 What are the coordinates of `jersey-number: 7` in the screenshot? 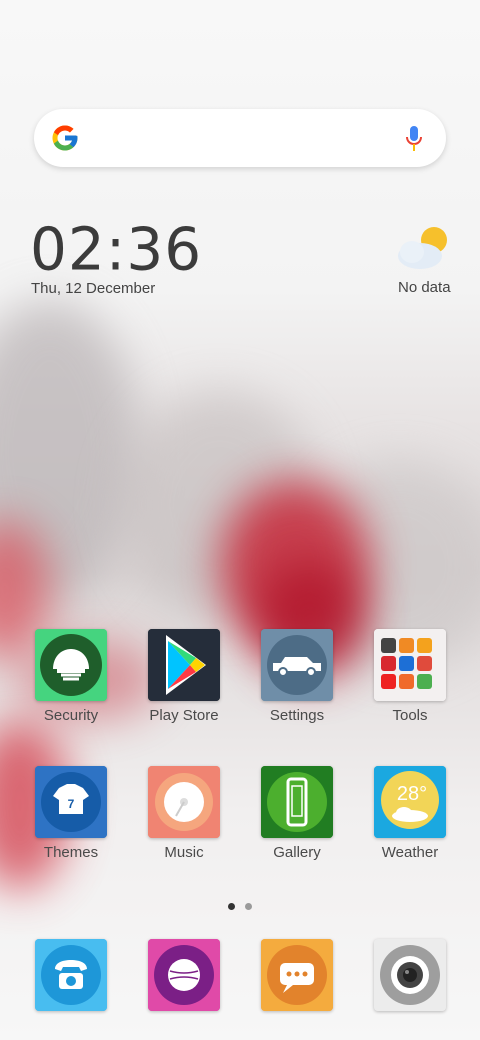 It's located at (71, 804).